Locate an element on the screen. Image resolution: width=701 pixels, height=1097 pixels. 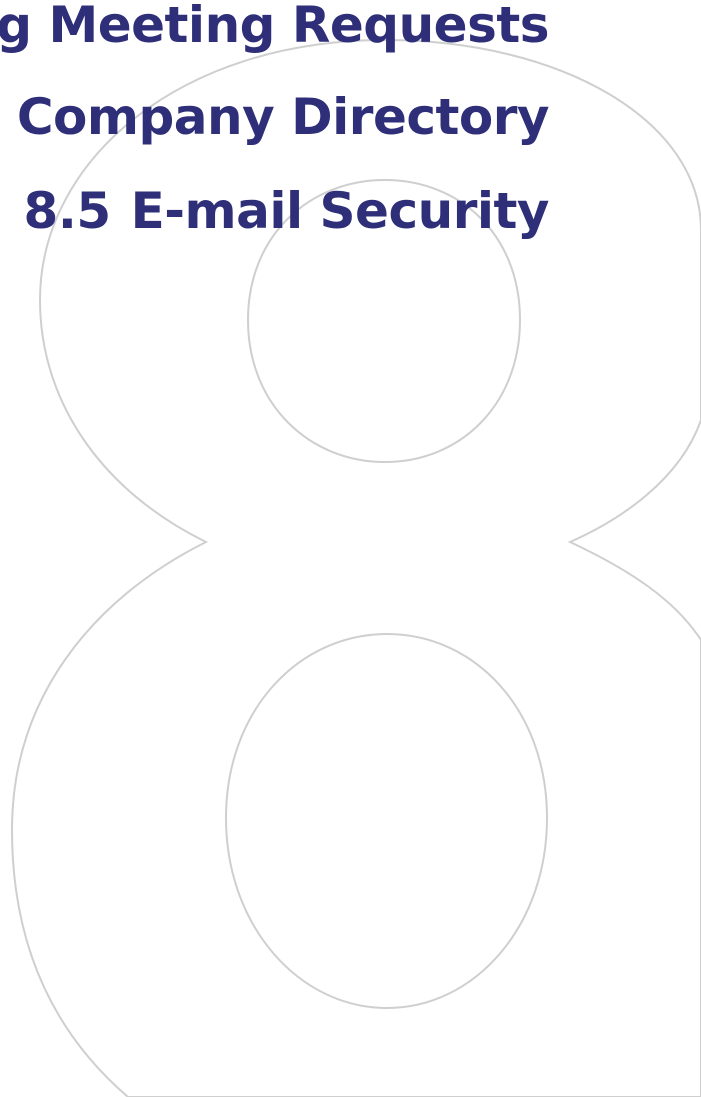
section-heading-email-security: 8.5 E-mail Security is located at coordinates (287, 211).